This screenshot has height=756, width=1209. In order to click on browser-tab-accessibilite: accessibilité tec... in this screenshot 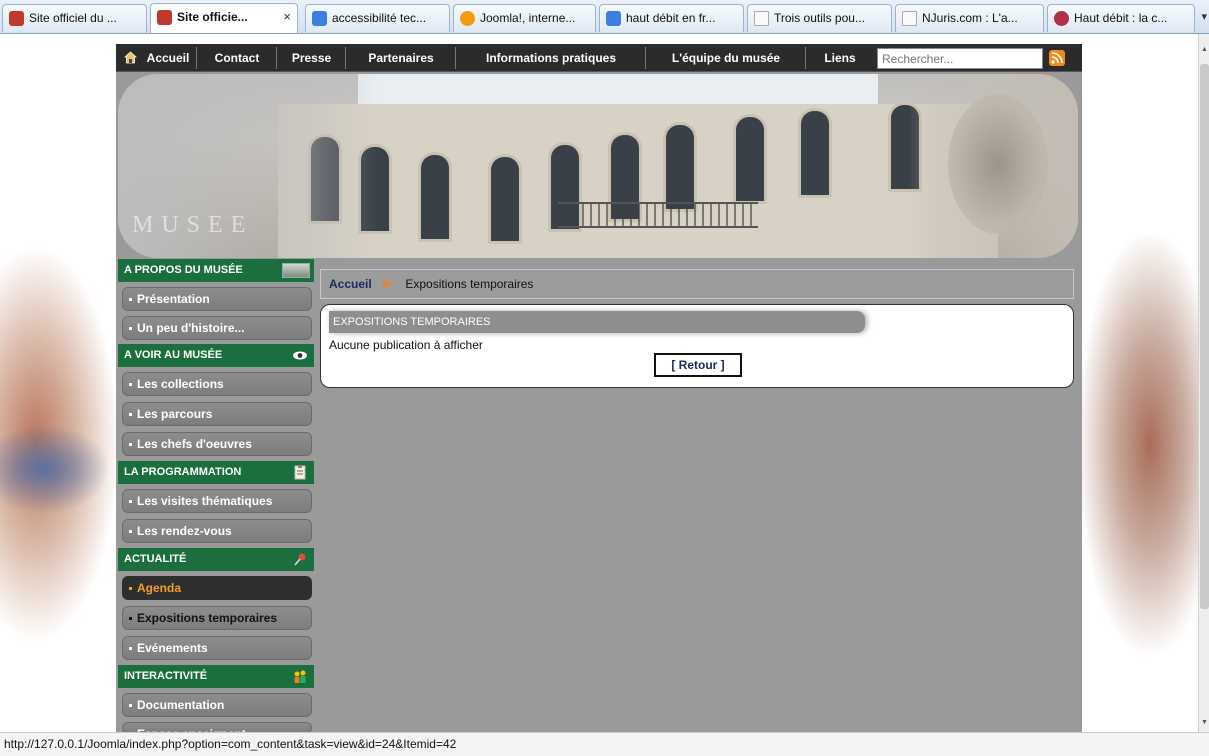, I will do `click(377, 18)`.